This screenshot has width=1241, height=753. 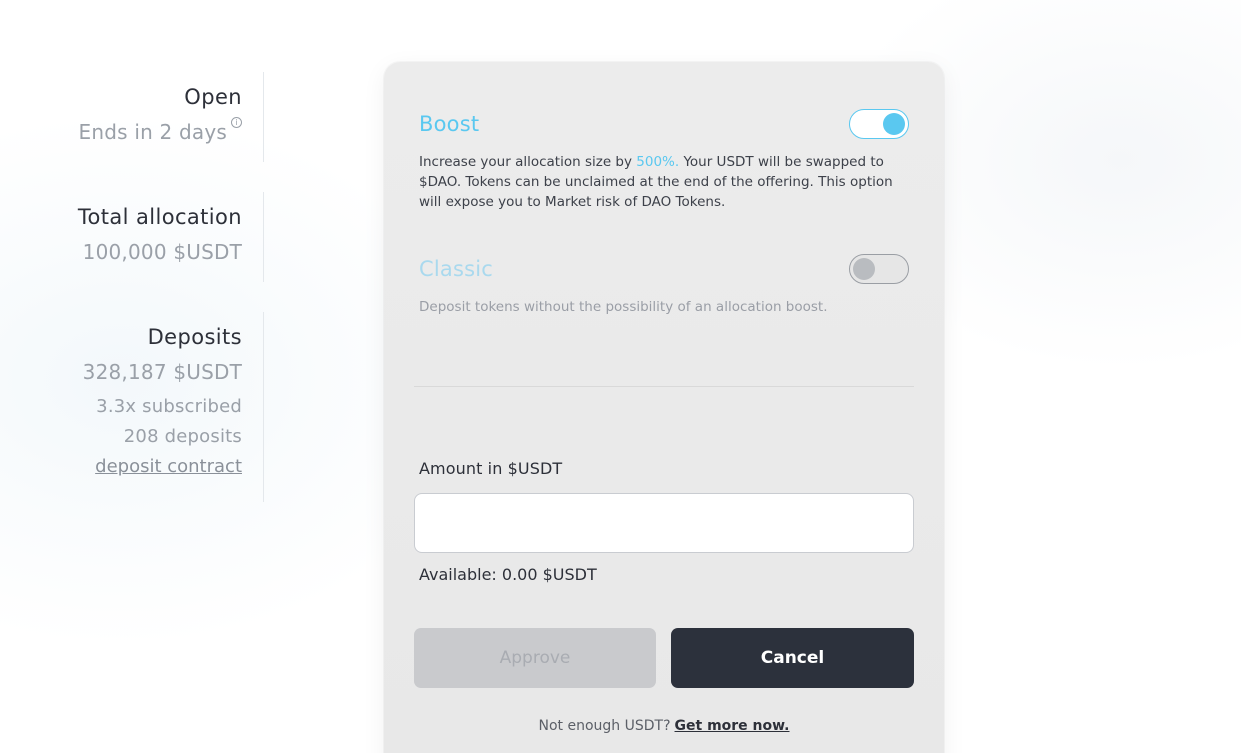 What do you see at coordinates (879, 124) in the screenshot?
I see `boost-toggle` at bounding box center [879, 124].